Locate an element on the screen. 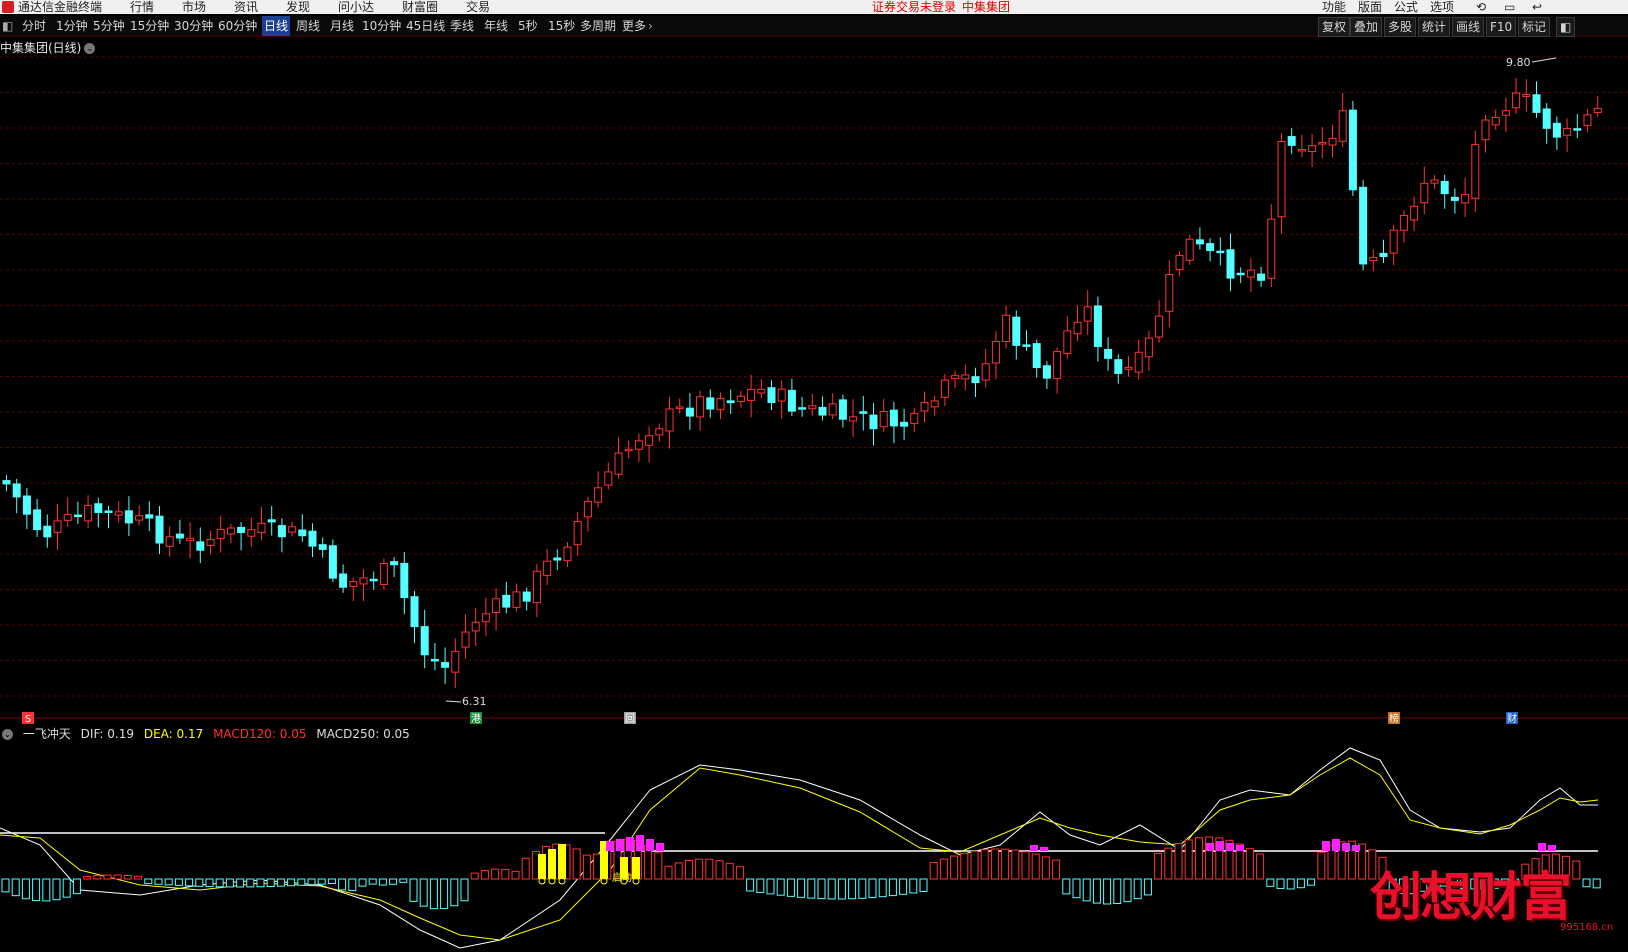 This screenshot has width=1628, height=952. signal-label: 启动 is located at coordinates (622, 877).